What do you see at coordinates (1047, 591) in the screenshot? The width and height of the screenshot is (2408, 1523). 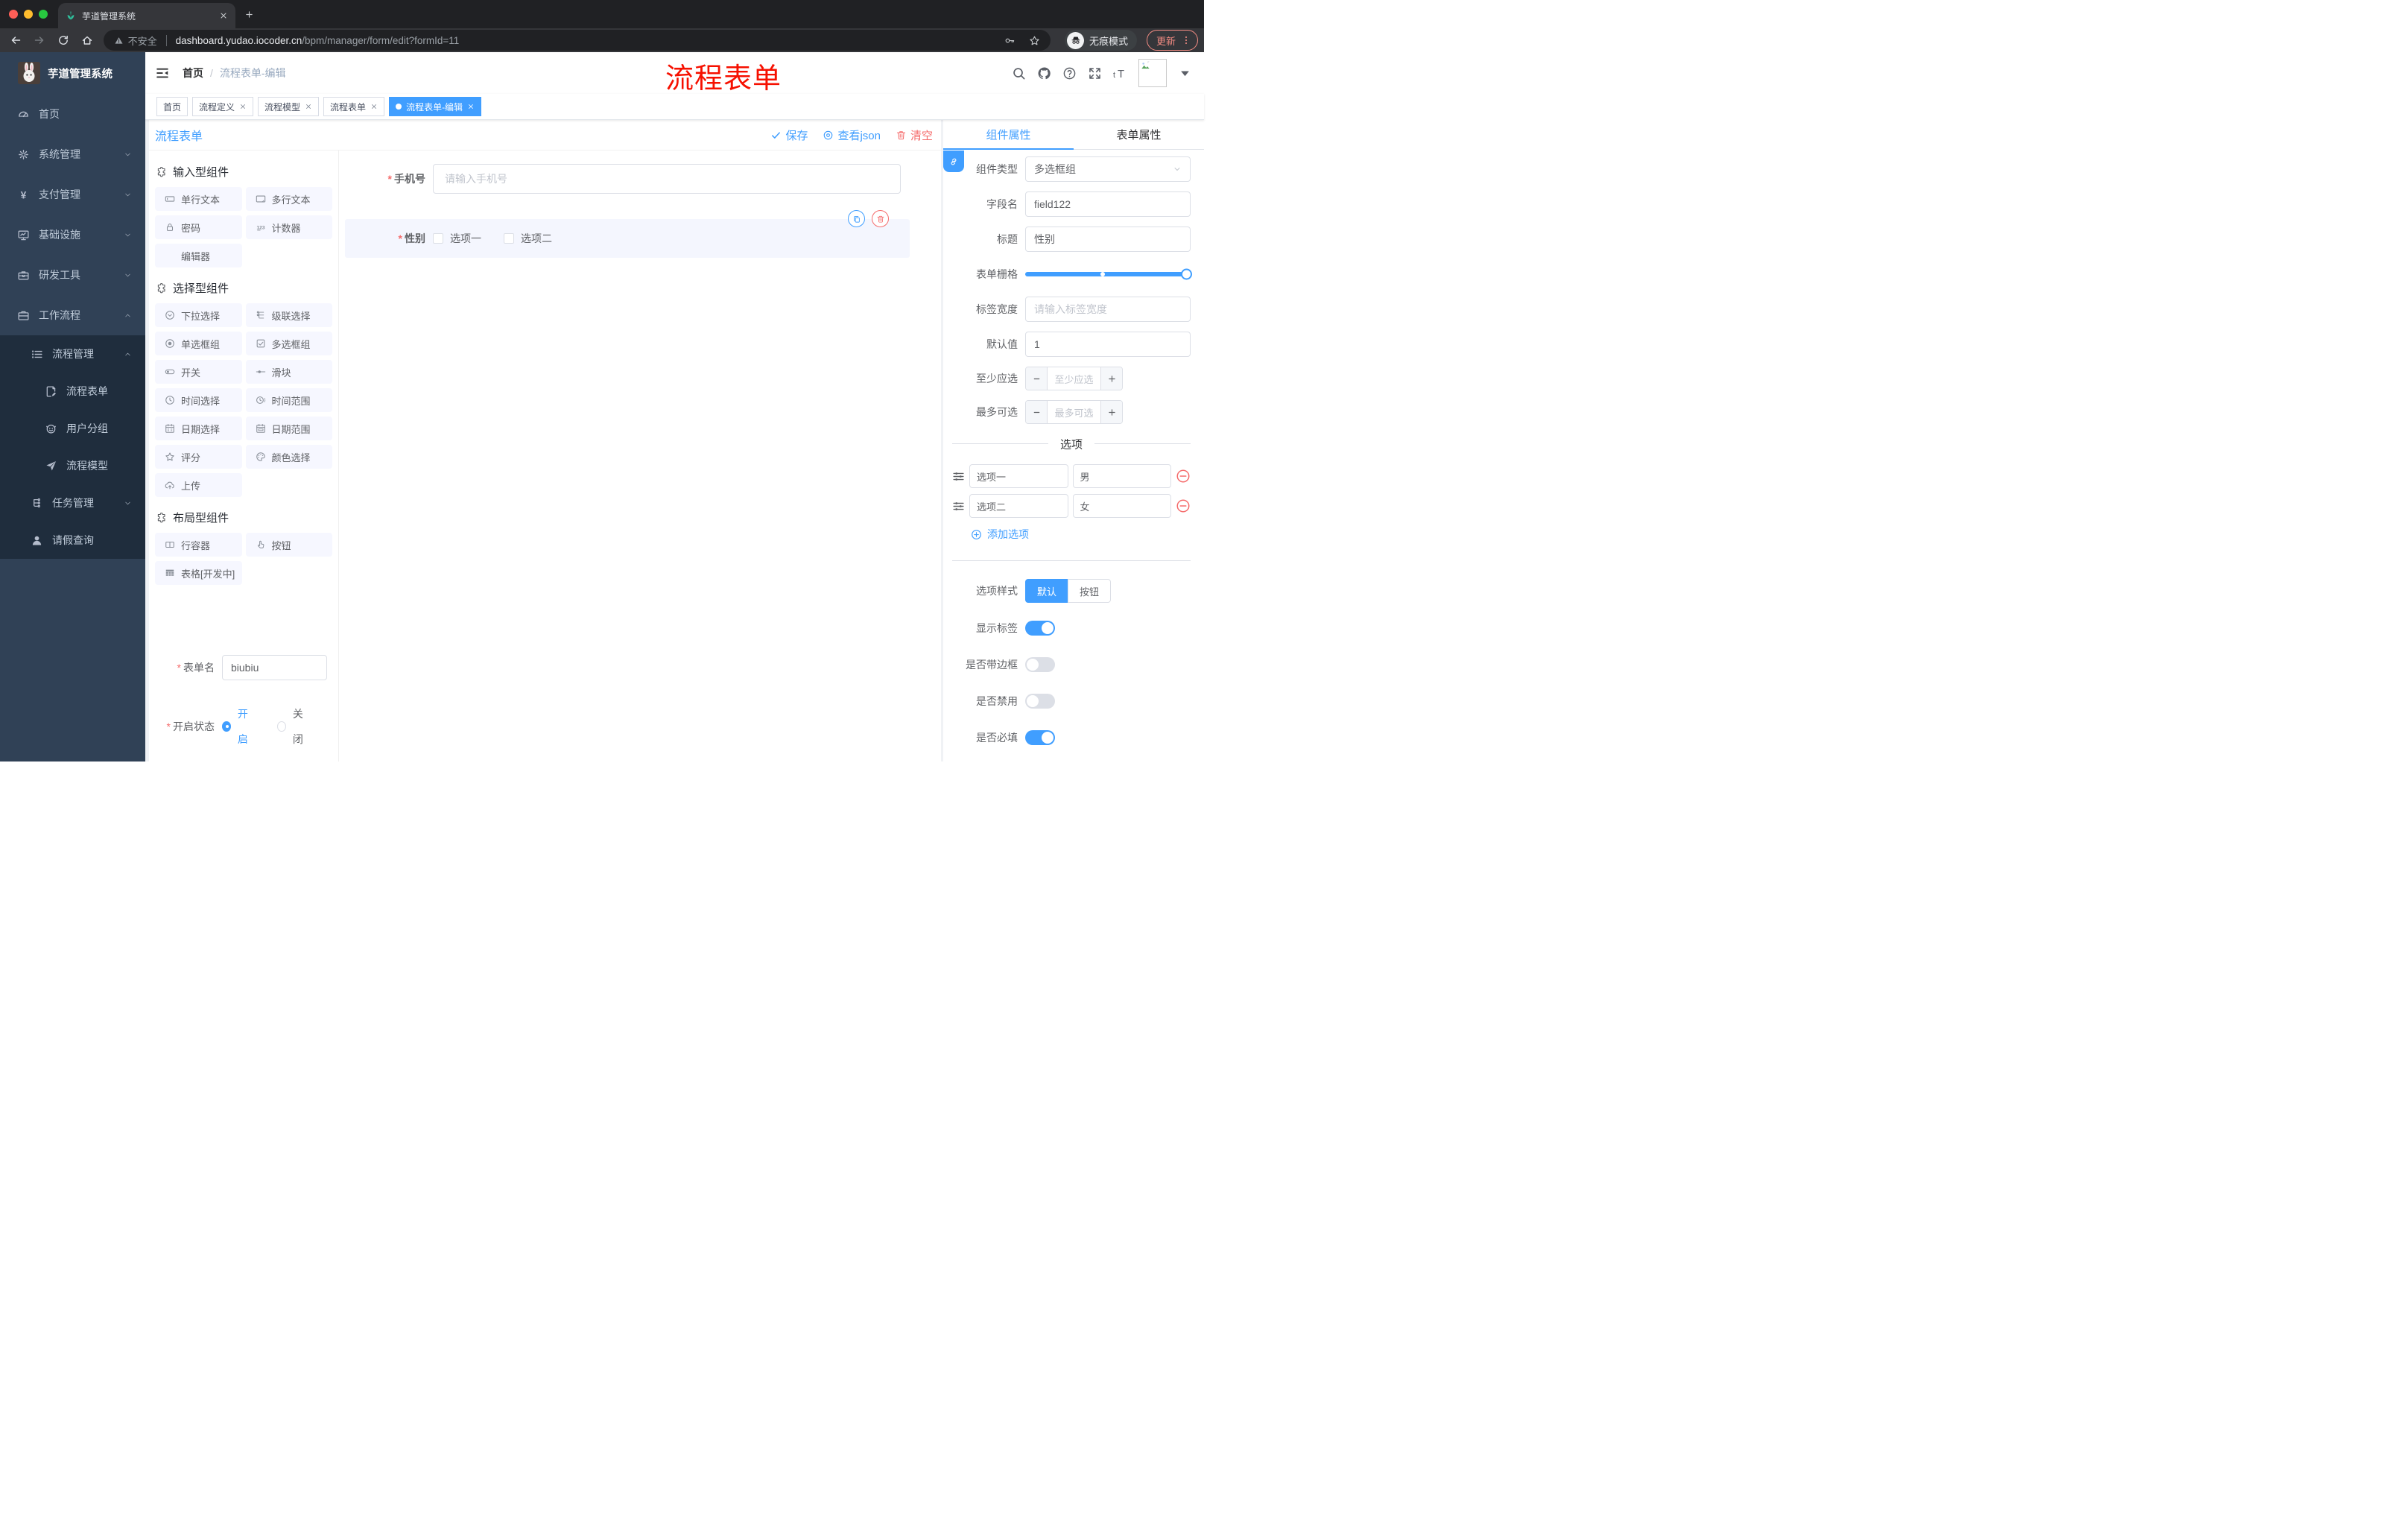 I see `style-default-button: 默认` at bounding box center [1047, 591].